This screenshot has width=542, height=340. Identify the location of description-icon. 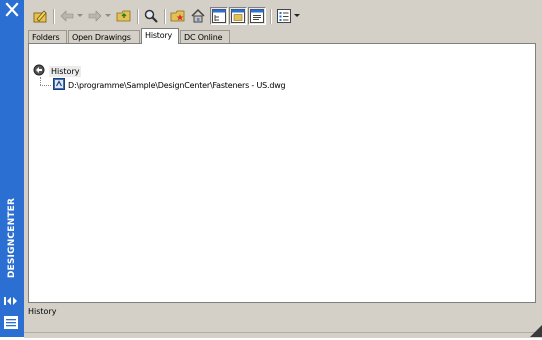
(257, 16).